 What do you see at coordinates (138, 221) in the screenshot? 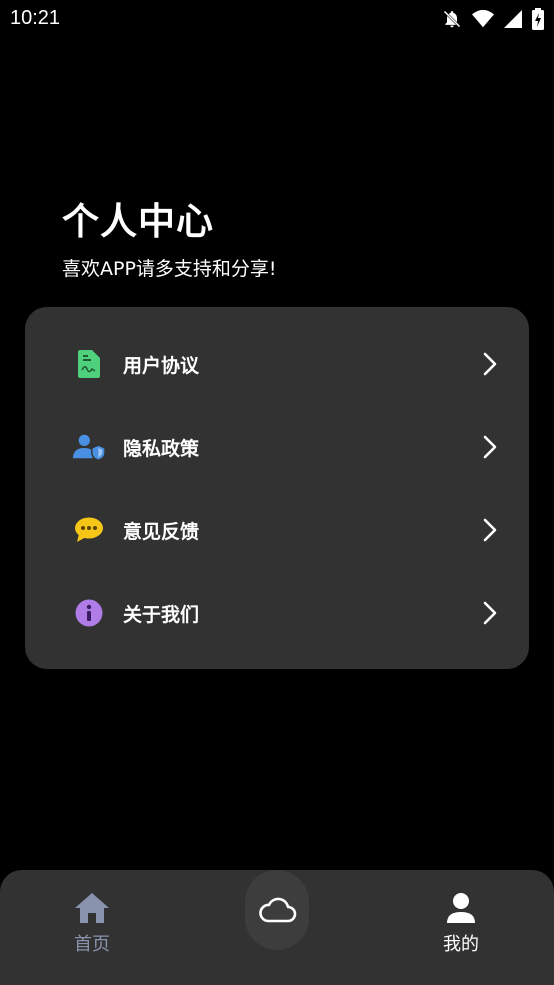
I see `page-title: 个人中心` at bounding box center [138, 221].